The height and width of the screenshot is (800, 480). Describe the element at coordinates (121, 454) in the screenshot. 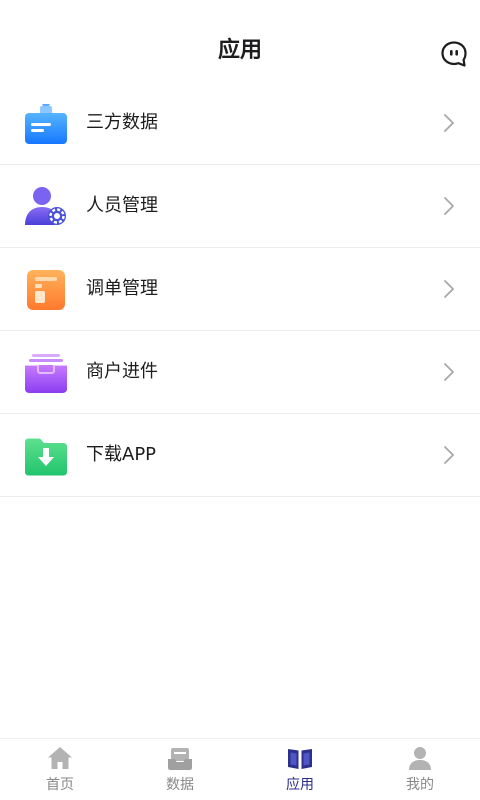

I see `list-item-label: 下载APP` at that location.